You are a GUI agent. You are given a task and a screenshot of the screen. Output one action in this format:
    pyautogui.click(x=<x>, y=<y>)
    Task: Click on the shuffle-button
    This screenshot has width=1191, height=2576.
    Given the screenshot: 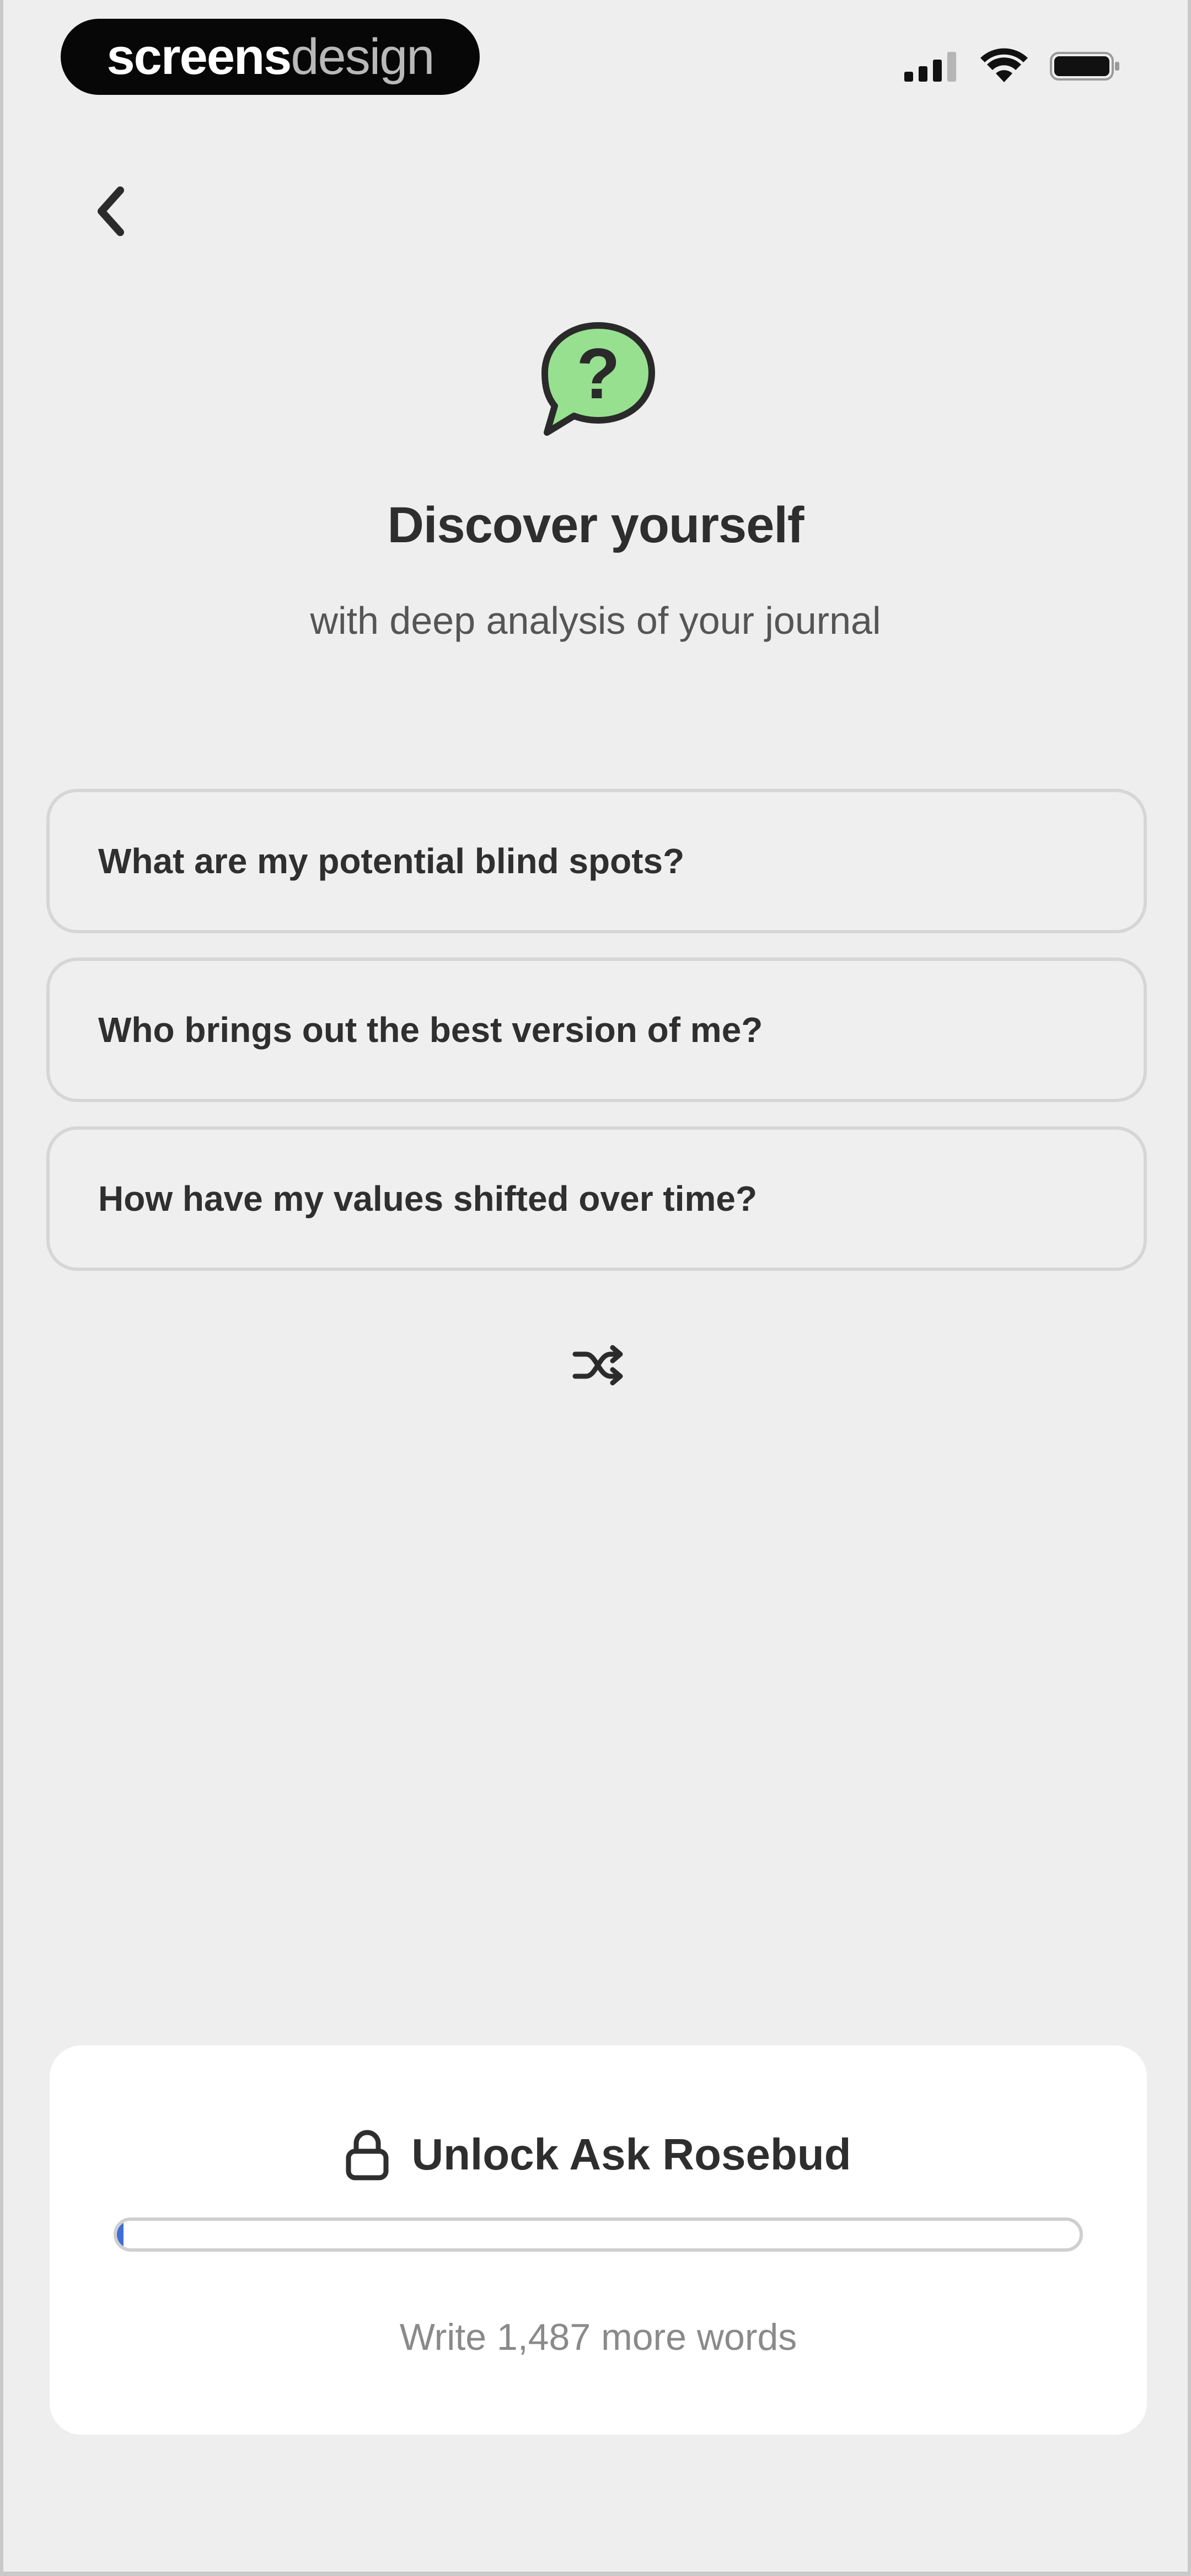 What is the action you would take?
    pyautogui.click(x=598, y=1365)
    